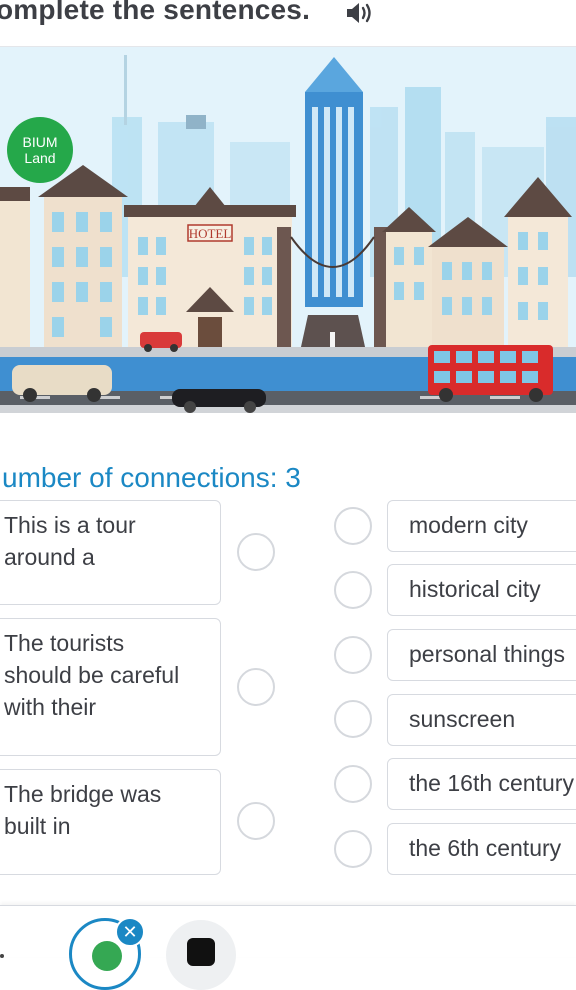 Image resolution: width=576 pixels, height=990 pixels. What do you see at coordinates (481, 590) in the screenshot?
I see `answer-card: historical city` at bounding box center [481, 590].